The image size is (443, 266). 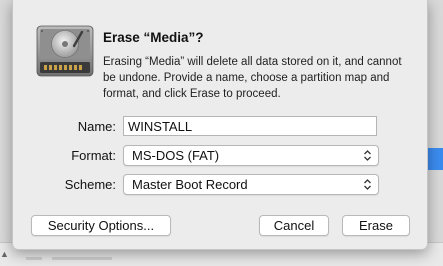 I want to click on scheme-popup-value: Master Boot Record, so click(x=190, y=184).